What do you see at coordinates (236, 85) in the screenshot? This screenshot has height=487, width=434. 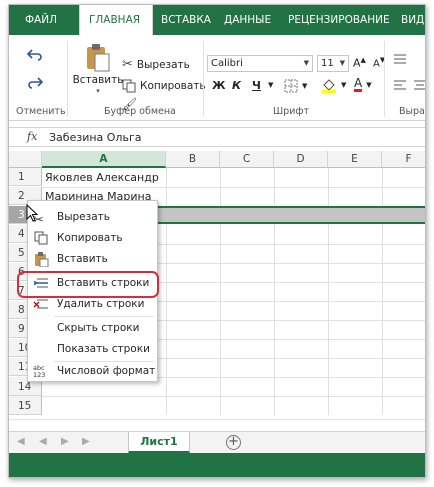 I see `italic-button: К` at bounding box center [236, 85].